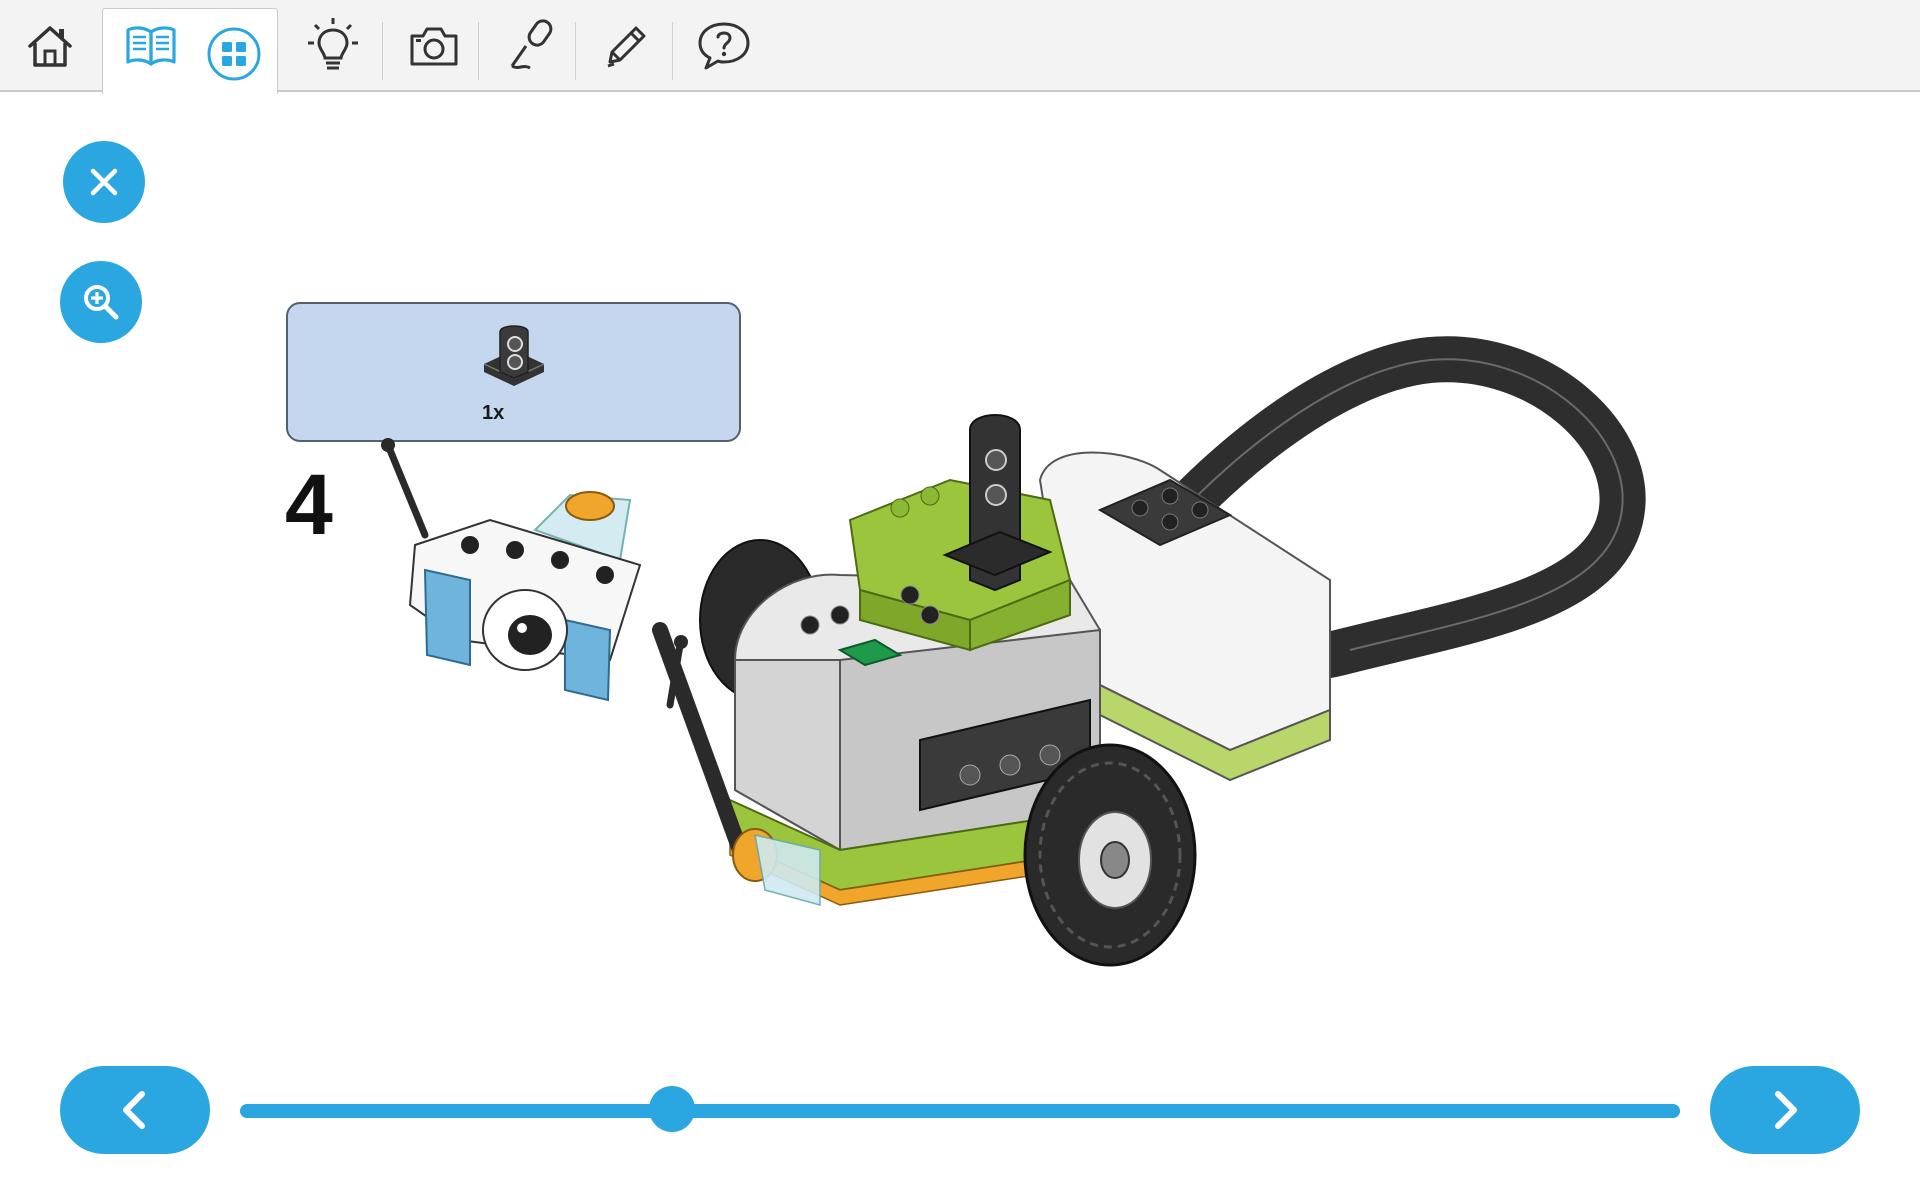 Image resolution: width=1920 pixels, height=1200 pixels. I want to click on next-step-button, so click(1785, 1110).